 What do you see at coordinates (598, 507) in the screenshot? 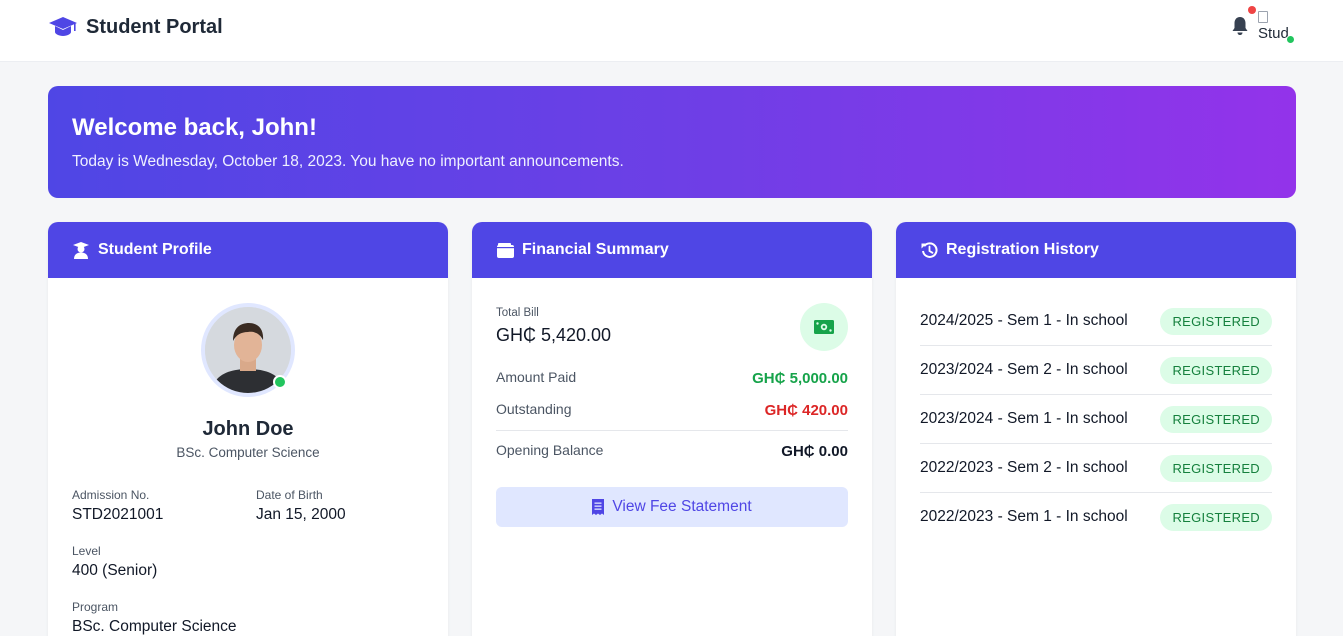
I see `receipt-icon` at bounding box center [598, 507].